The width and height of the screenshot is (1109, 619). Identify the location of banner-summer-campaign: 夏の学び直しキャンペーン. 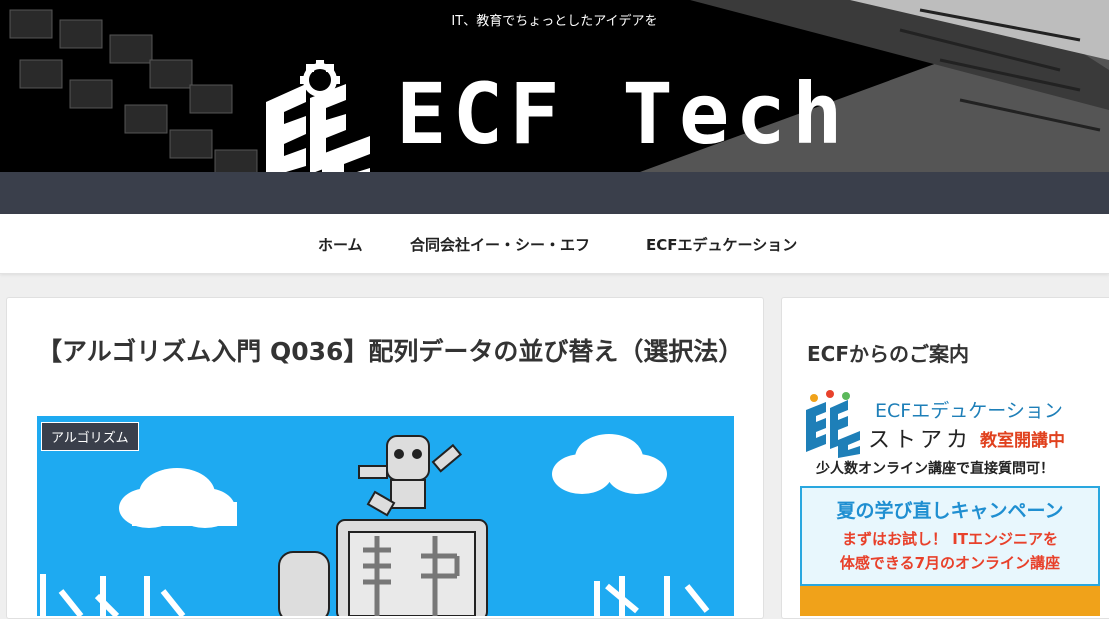
(950, 511).